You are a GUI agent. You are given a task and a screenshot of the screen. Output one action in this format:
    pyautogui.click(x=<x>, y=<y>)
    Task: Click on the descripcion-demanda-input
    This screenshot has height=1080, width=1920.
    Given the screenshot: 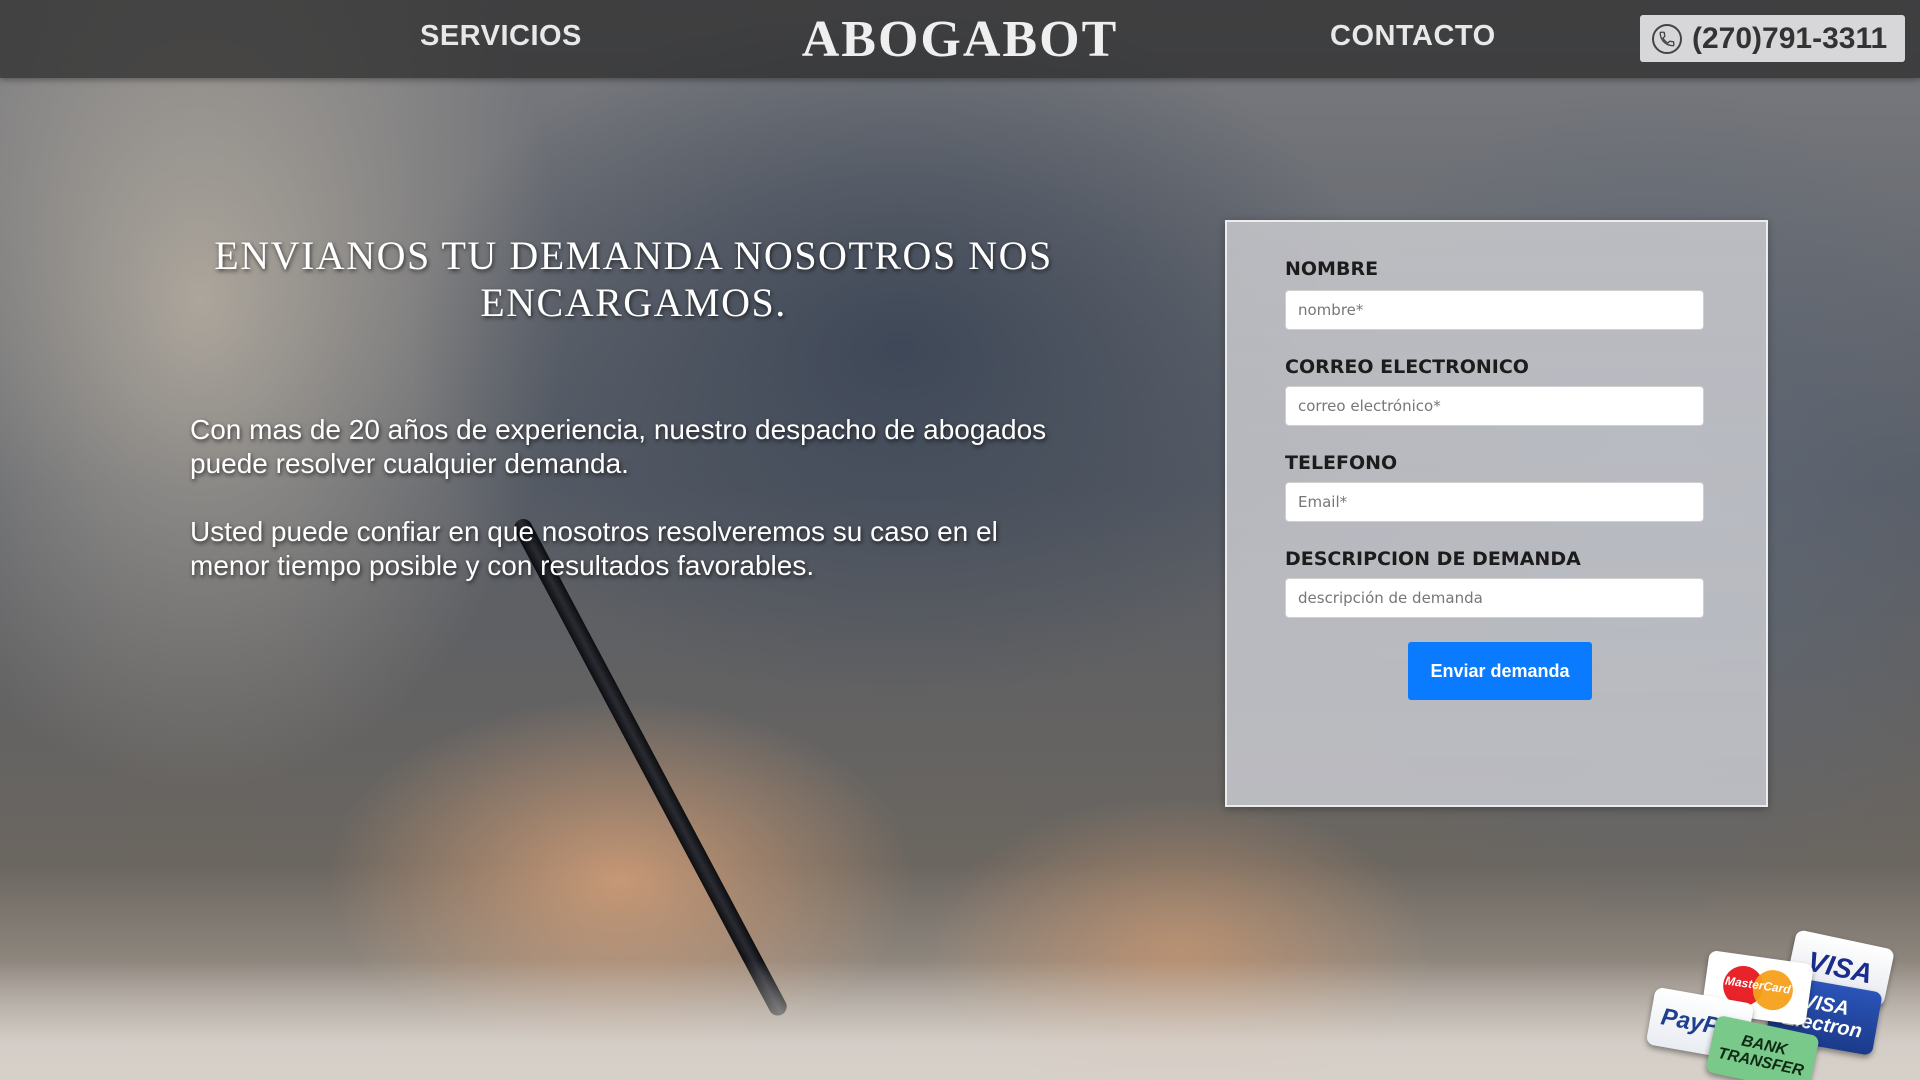 What is the action you would take?
    pyautogui.click(x=1494, y=598)
    